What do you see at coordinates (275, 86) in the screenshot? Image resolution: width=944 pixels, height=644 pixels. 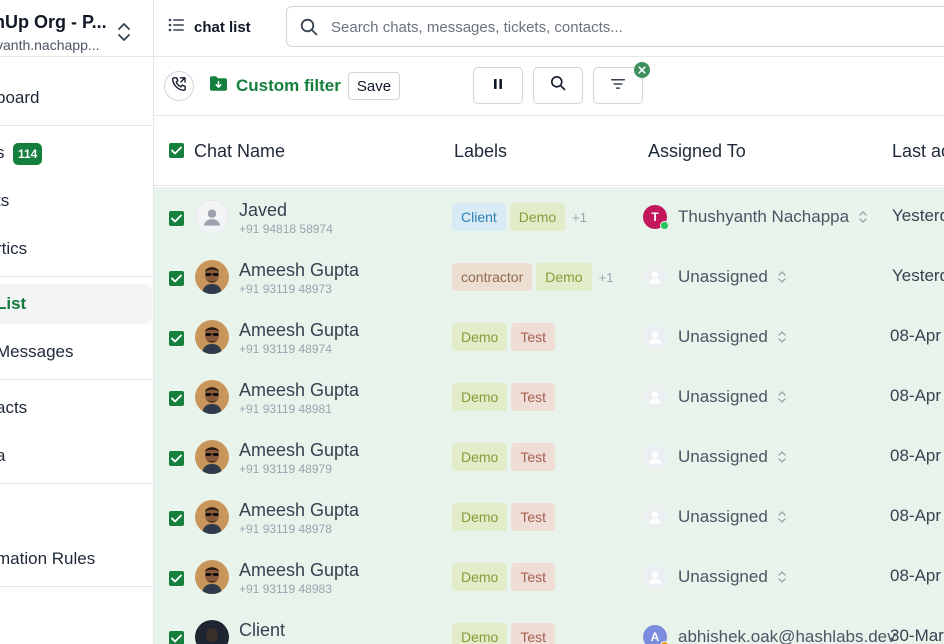 I see `custom-filter-selector: Custom filter` at bounding box center [275, 86].